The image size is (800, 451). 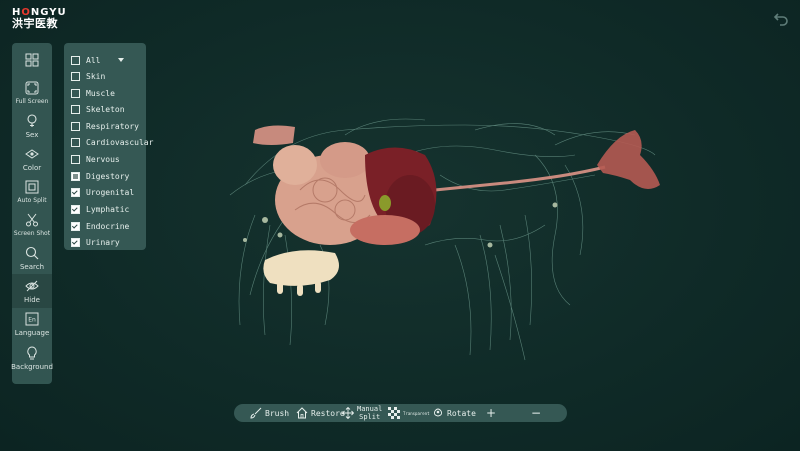 I want to click on layer-digestory: Digestory, so click(x=100, y=176).